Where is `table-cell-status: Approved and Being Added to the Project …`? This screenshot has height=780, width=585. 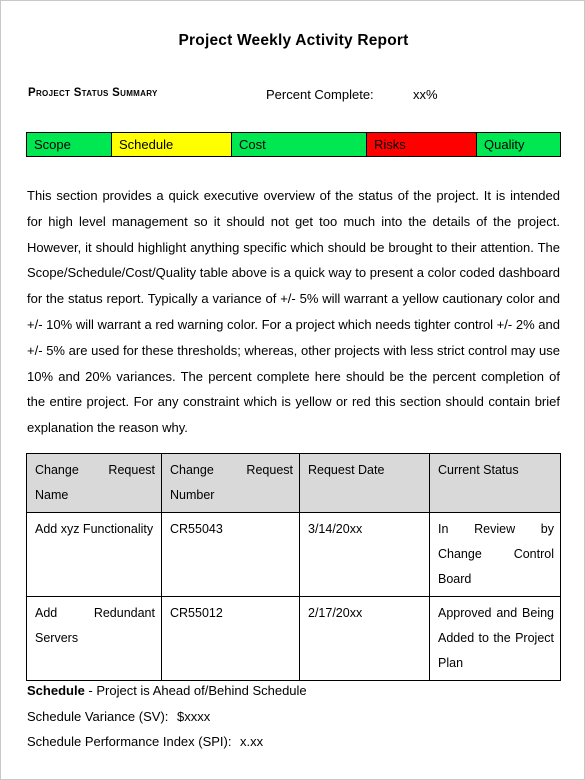
table-cell-status: Approved and Being Added to the Project … is located at coordinates (495, 638).